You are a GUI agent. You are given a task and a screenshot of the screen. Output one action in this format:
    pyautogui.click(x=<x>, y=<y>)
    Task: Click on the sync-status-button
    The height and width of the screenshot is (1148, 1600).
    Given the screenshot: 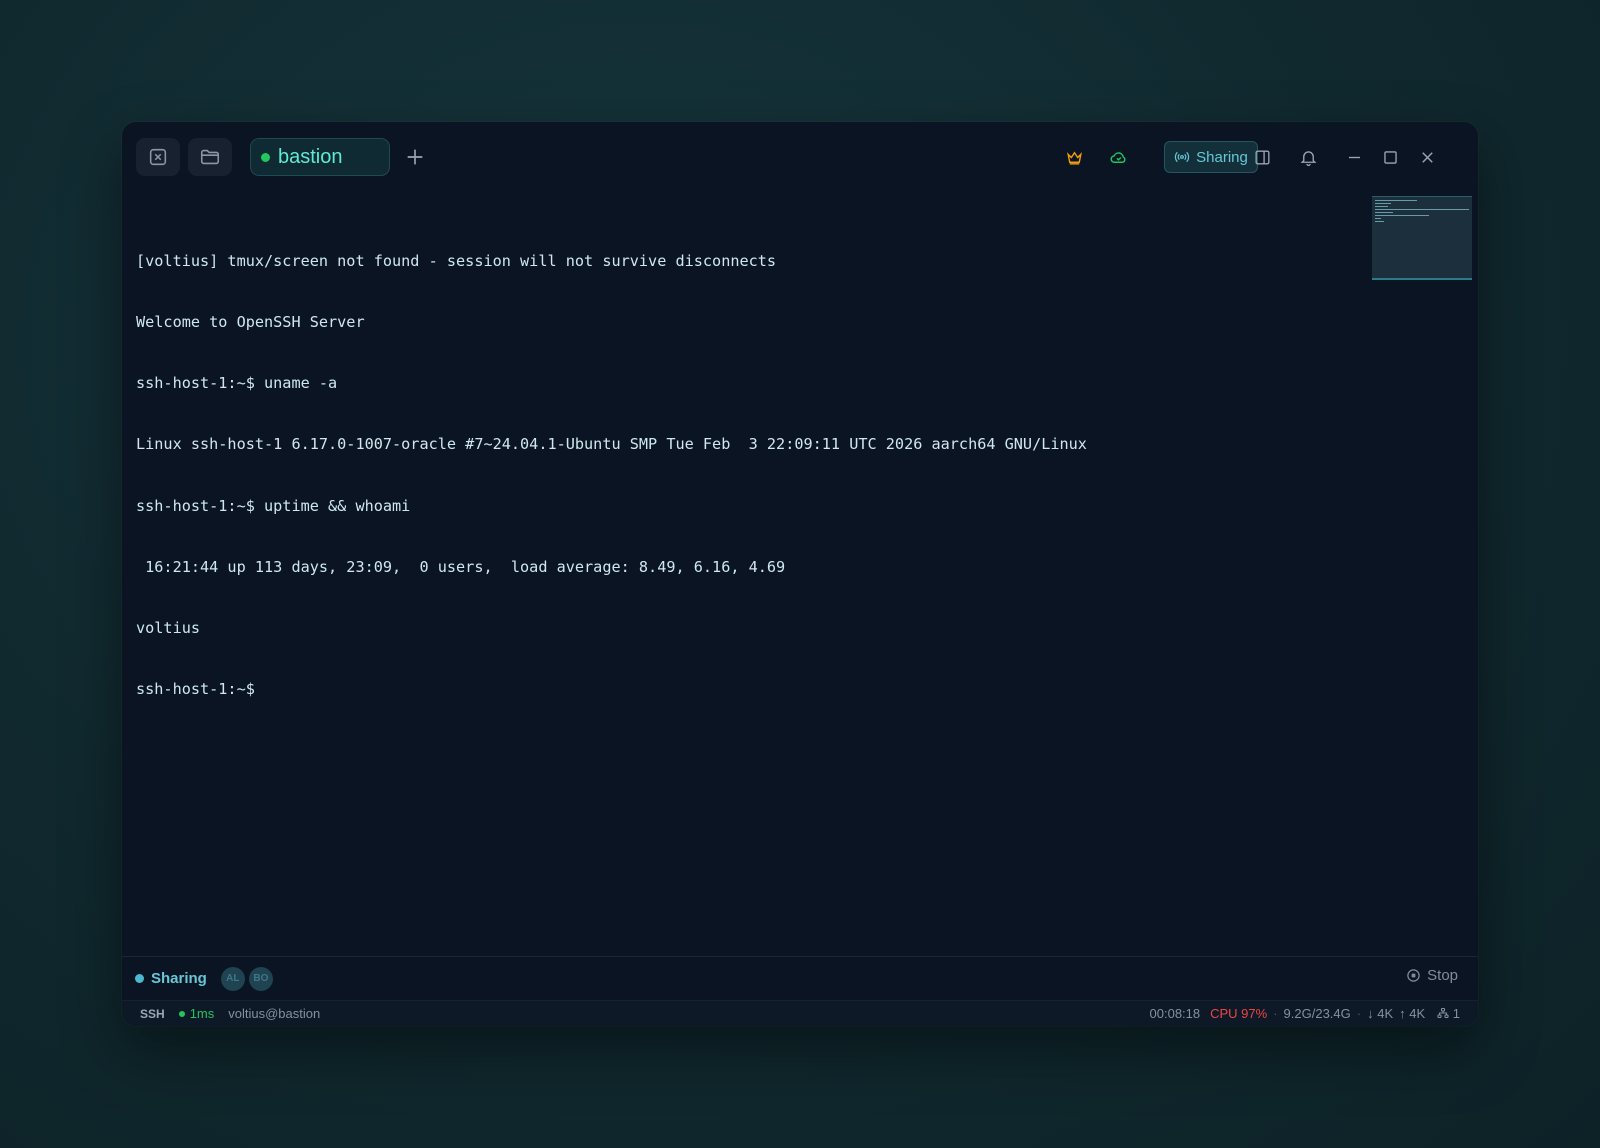 What is the action you would take?
    pyautogui.click(x=1118, y=157)
    